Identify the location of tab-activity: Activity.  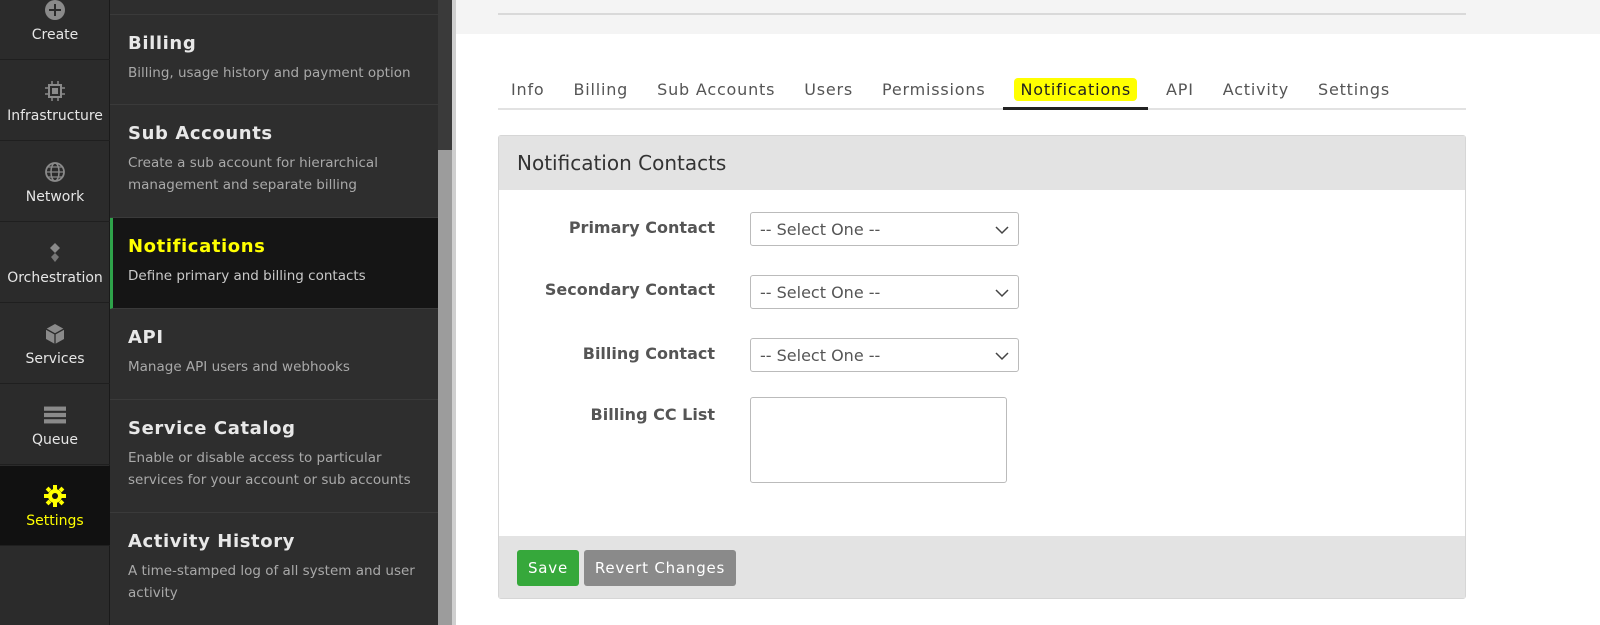
(1256, 89).